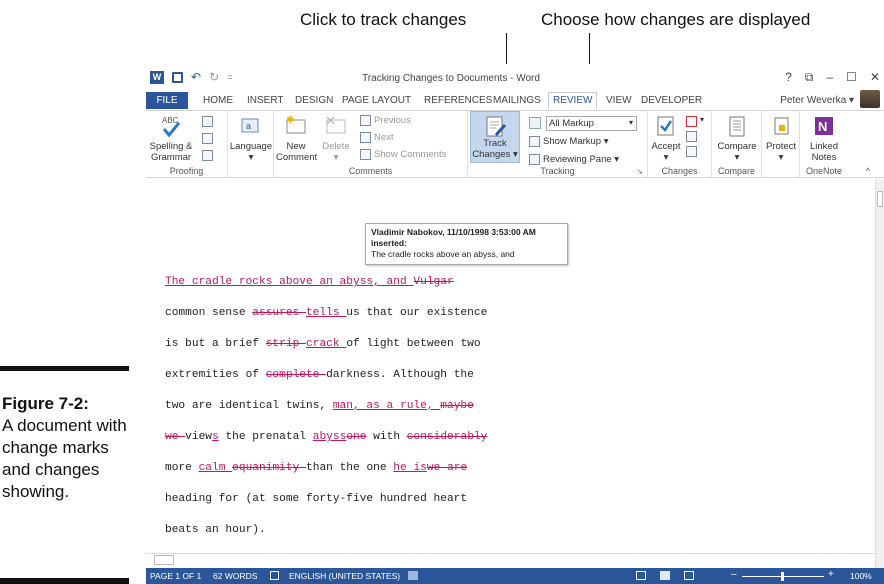  I want to click on display-for-review-dropdown: All Markup ▾, so click(591, 123).